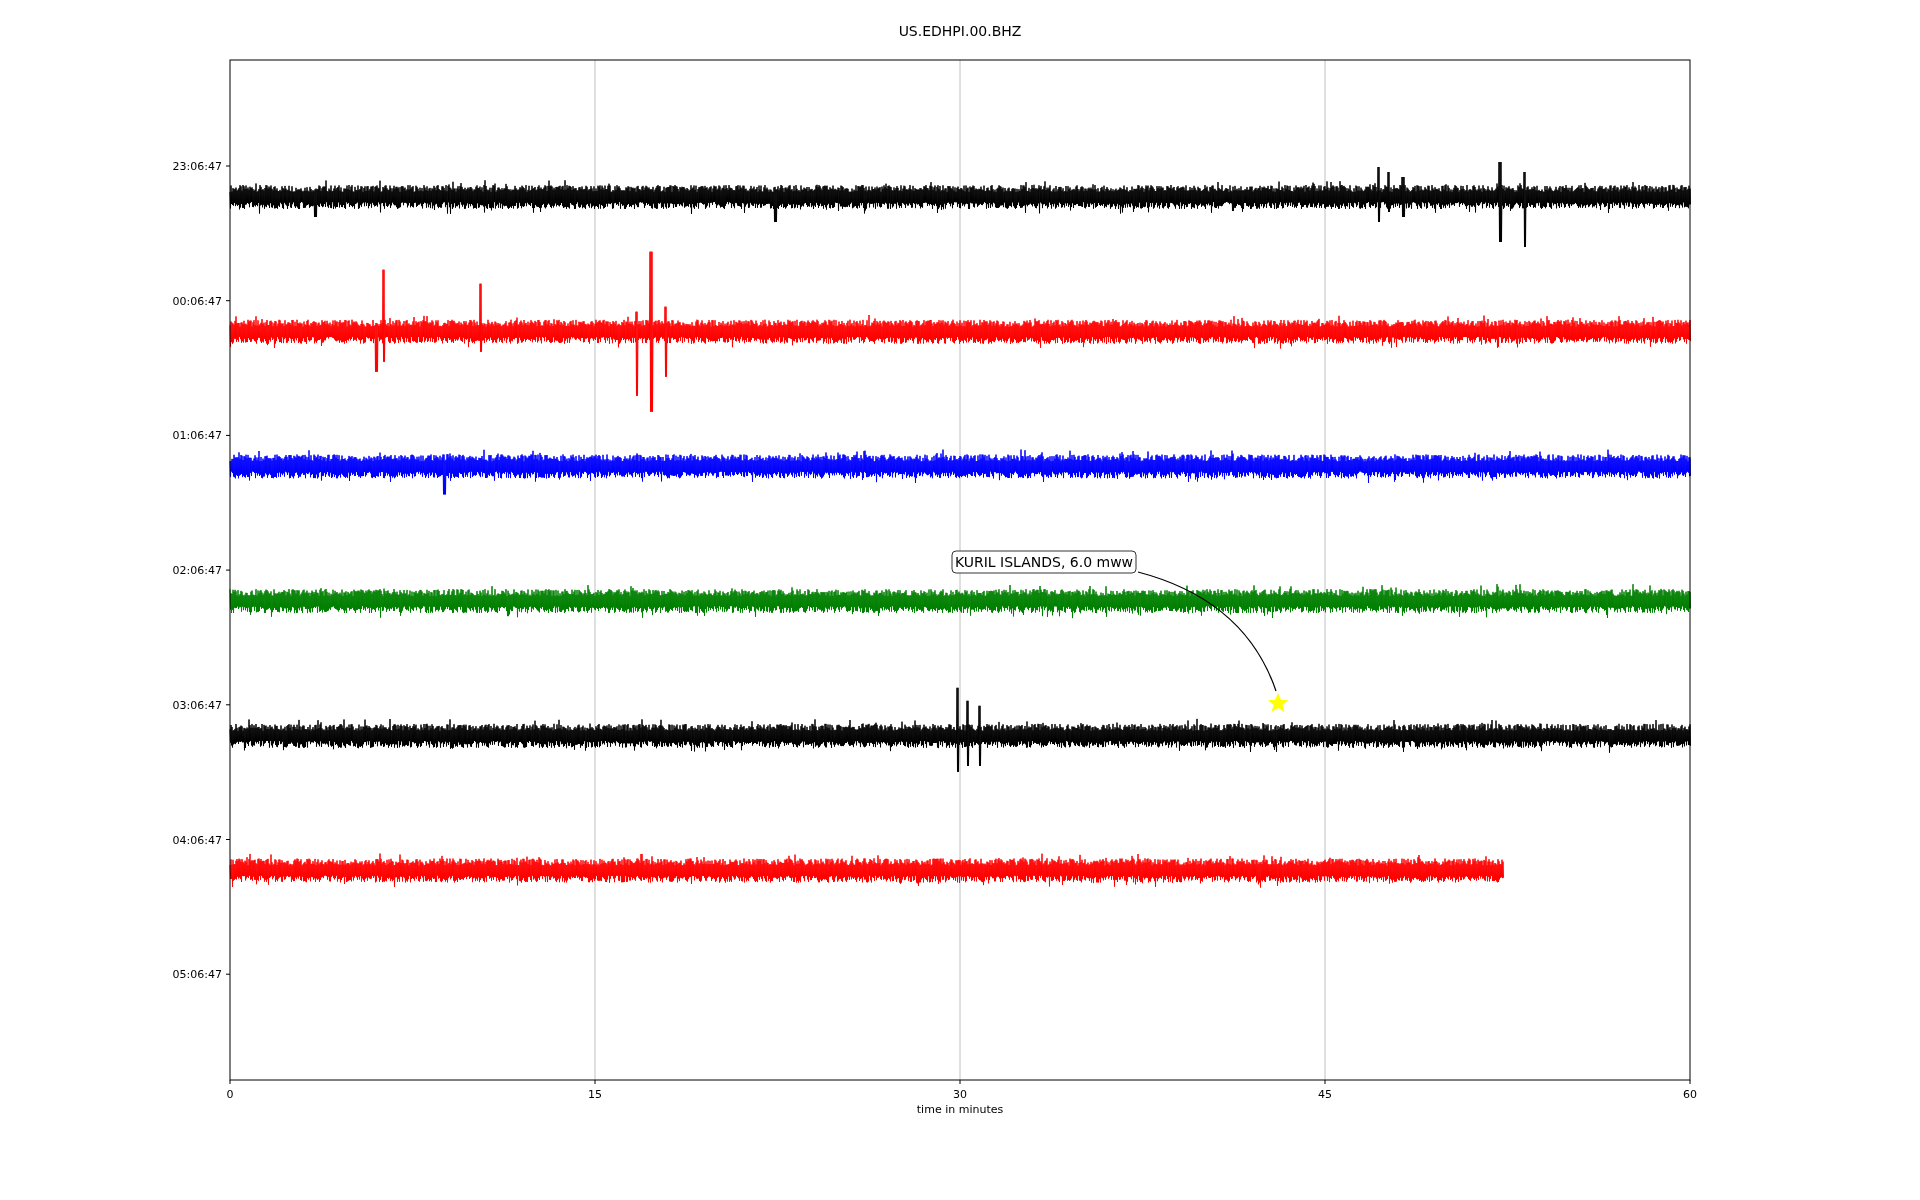  I want to click on y-tick-label: 05:06:47, so click(197, 975).